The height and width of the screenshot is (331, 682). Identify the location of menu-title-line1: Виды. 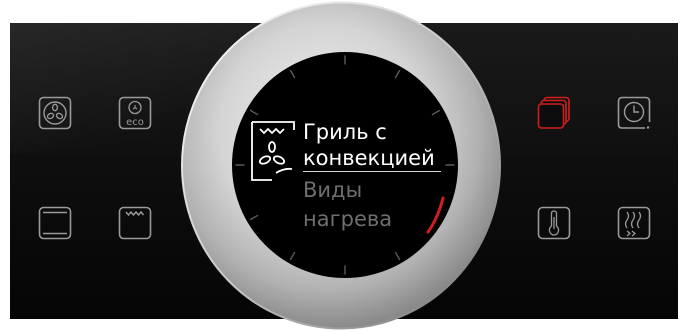
(333, 190).